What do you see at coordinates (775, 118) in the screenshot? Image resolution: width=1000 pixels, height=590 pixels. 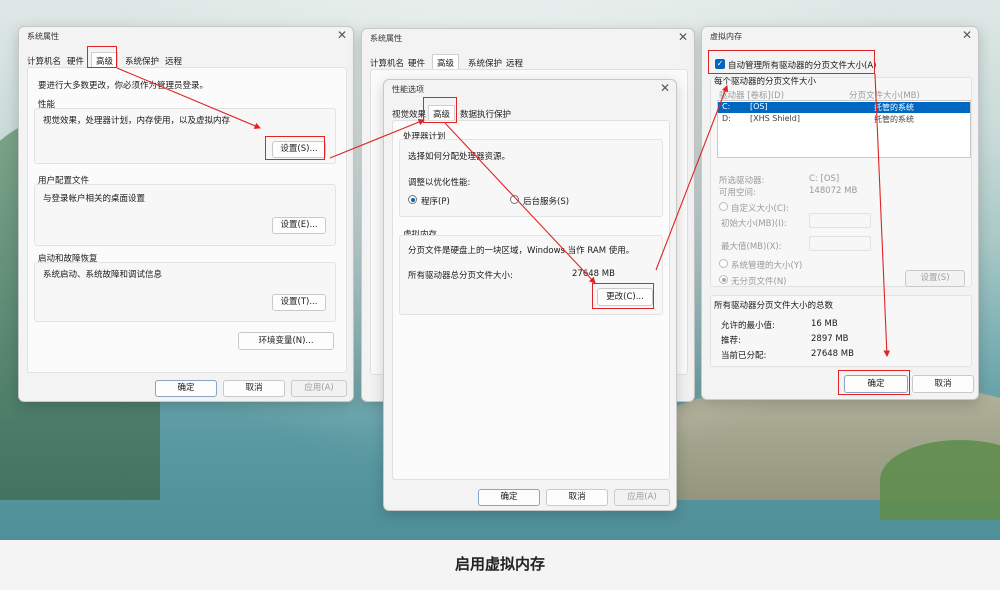 I see `drive-label: [XHS Shield]` at bounding box center [775, 118].